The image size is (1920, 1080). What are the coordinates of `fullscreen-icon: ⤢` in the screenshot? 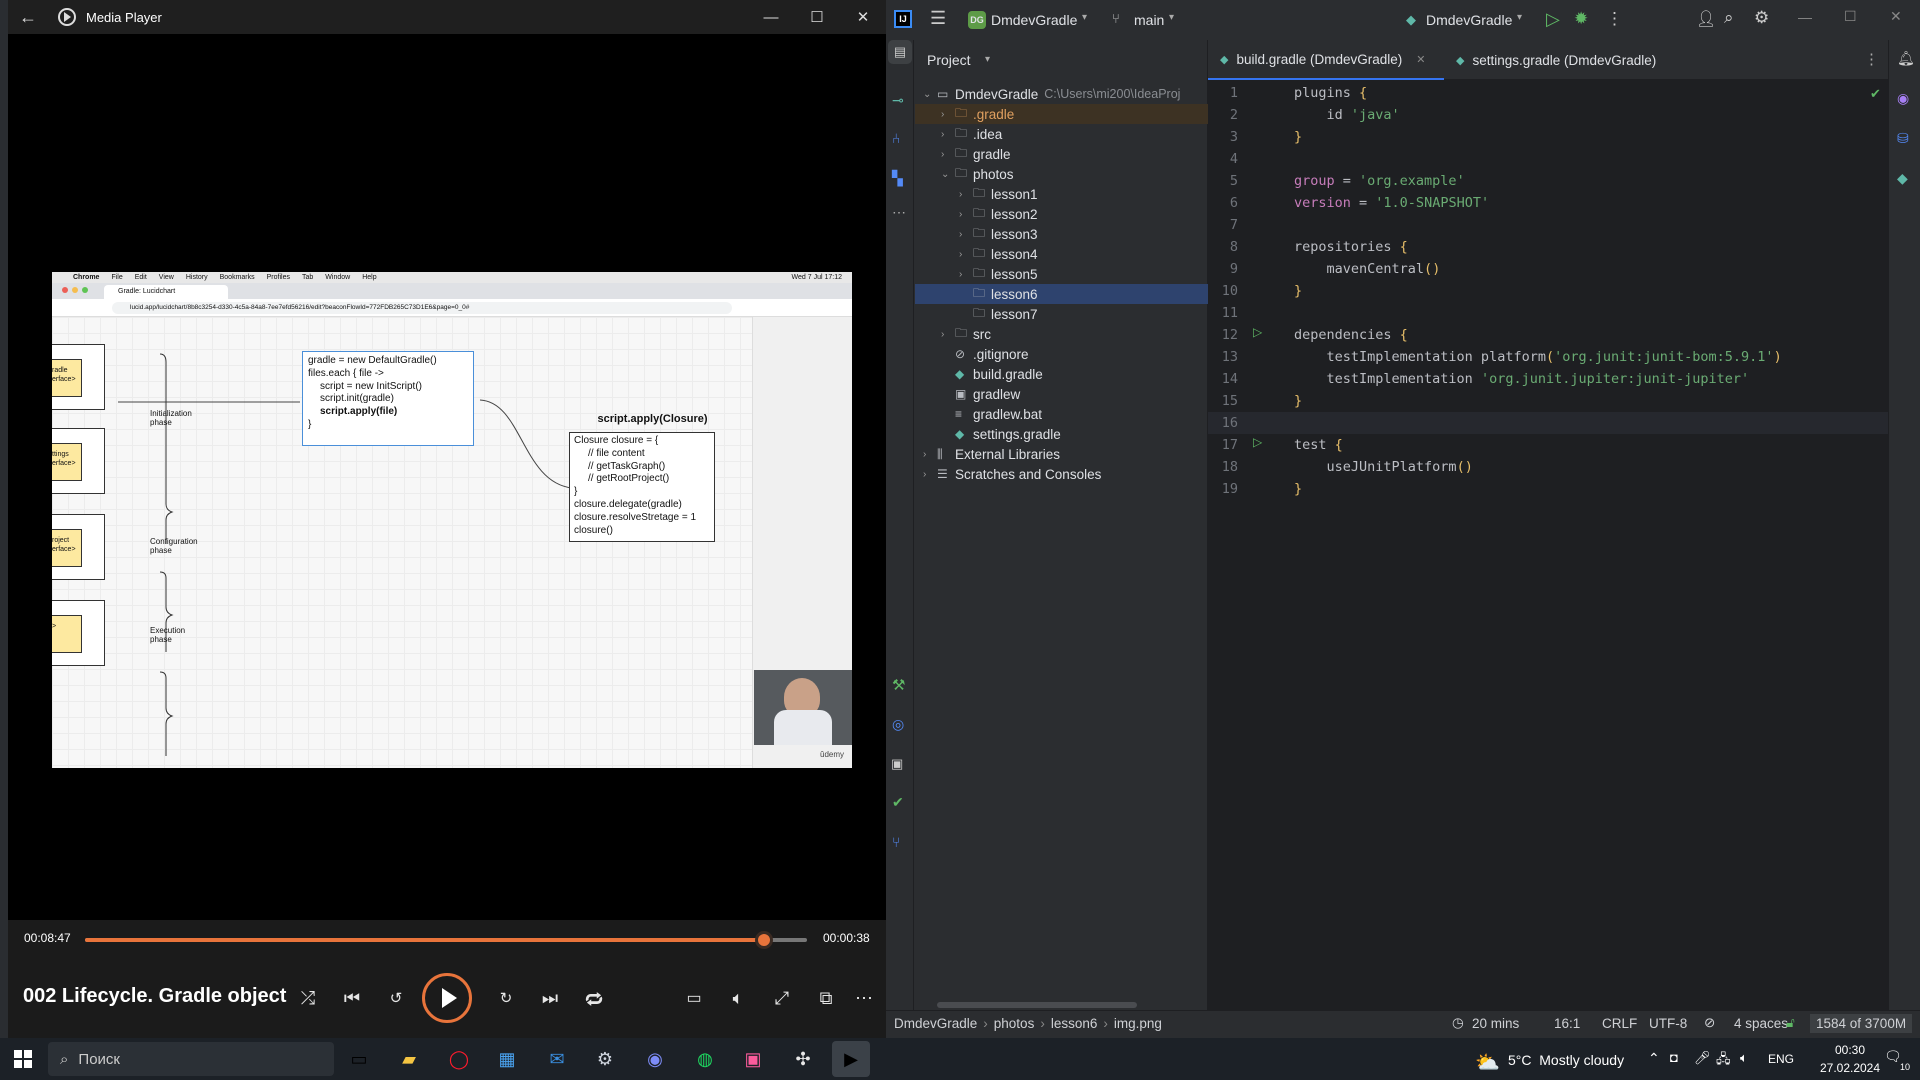 It's located at (782, 998).